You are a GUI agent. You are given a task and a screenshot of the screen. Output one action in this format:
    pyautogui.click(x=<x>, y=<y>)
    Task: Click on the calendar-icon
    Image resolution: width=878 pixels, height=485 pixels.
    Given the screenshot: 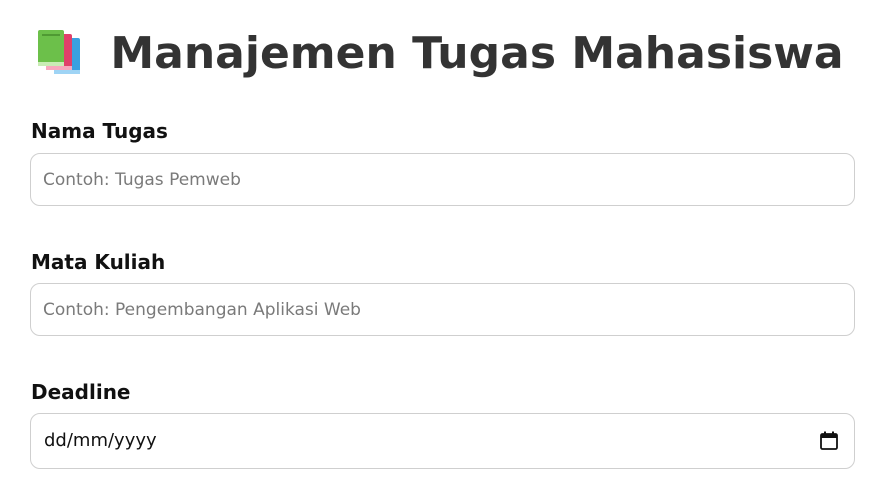 What is the action you would take?
    pyautogui.click(x=829, y=440)
    